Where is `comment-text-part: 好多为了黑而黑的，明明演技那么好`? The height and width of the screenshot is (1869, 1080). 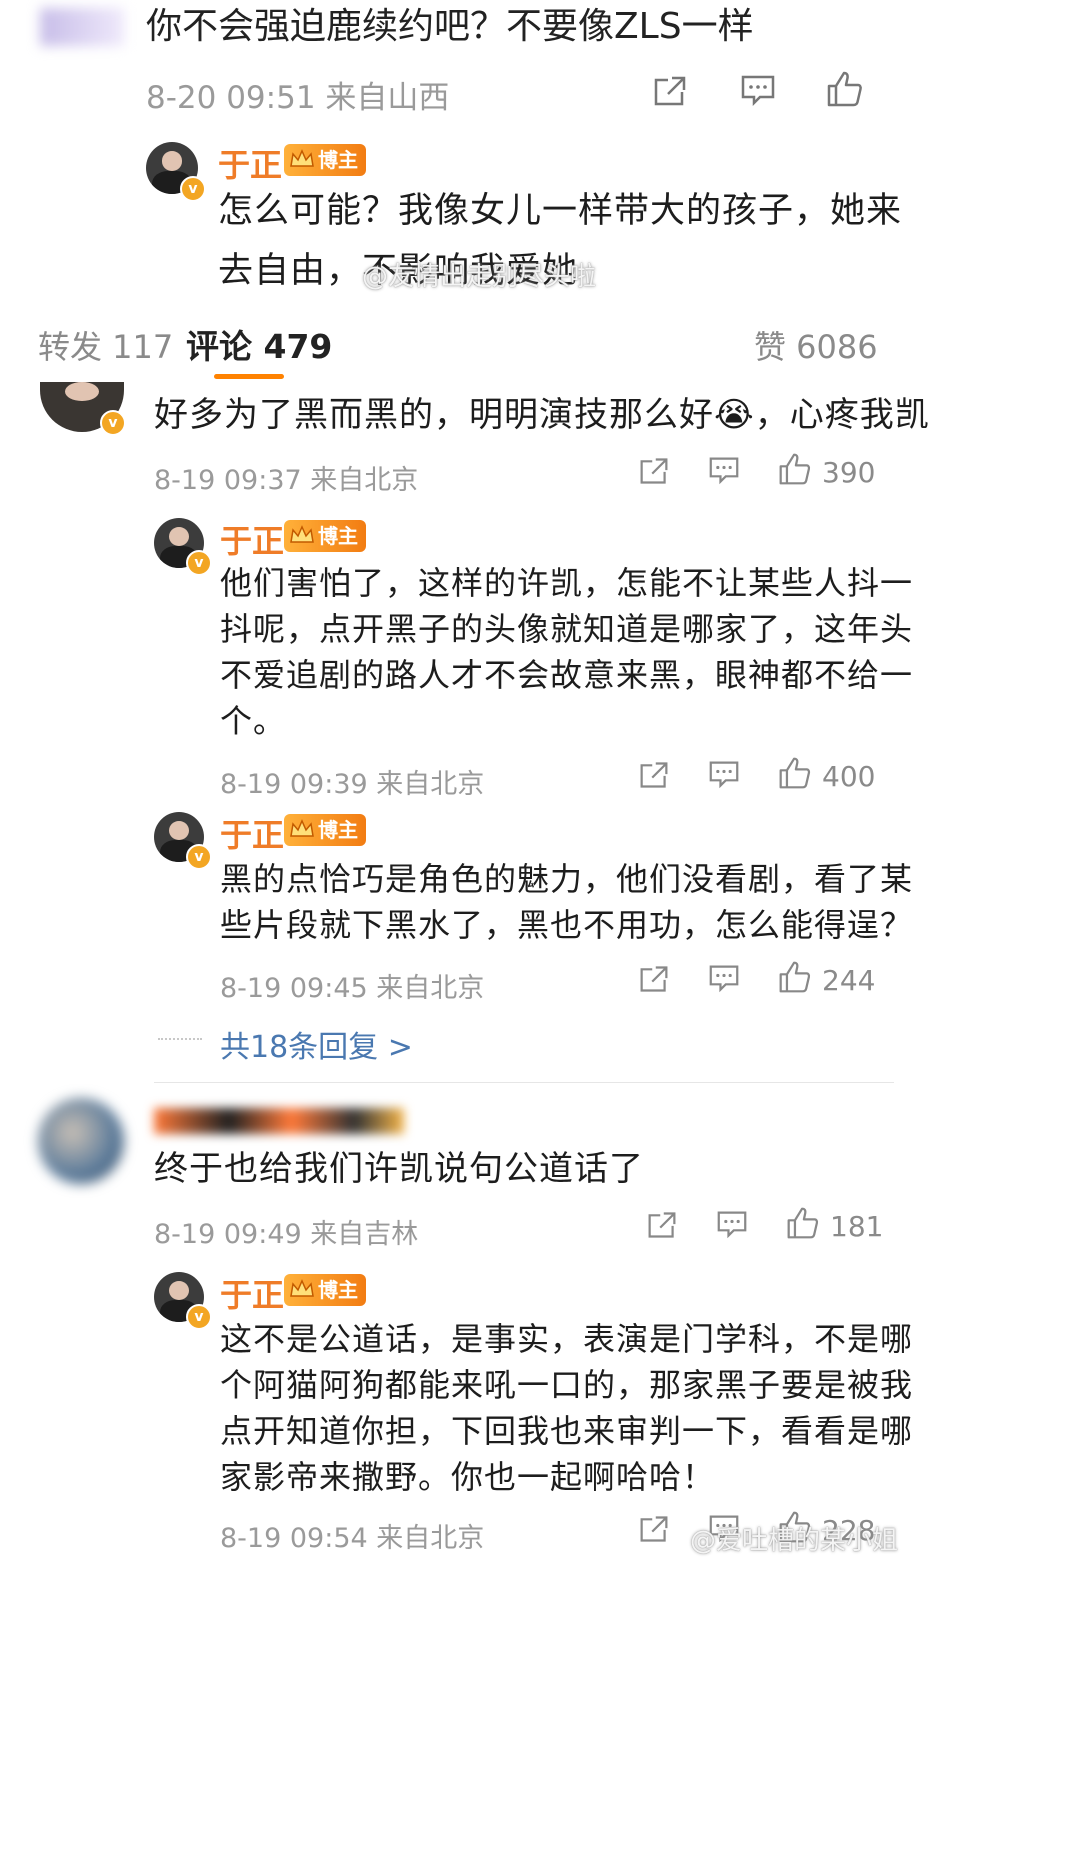 comment-text-part: 好多为了黑而黑的，明明演技那么好 is located at coordinates (434, 415).